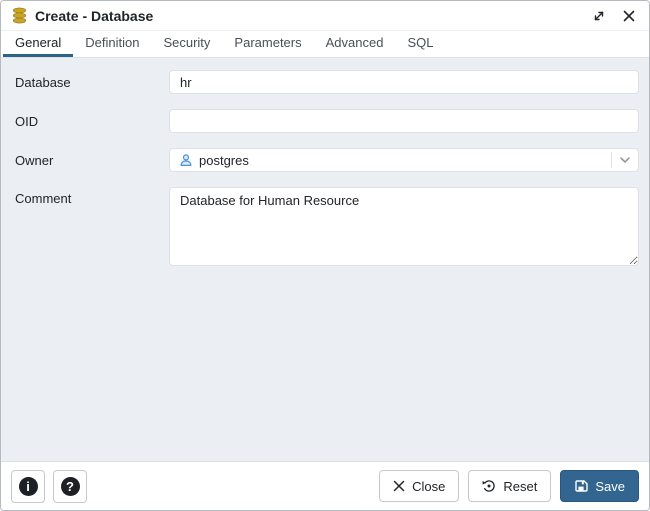 The height and width of the screenshot is (511, 650). I want to click on close-icon, so click(628, 15).